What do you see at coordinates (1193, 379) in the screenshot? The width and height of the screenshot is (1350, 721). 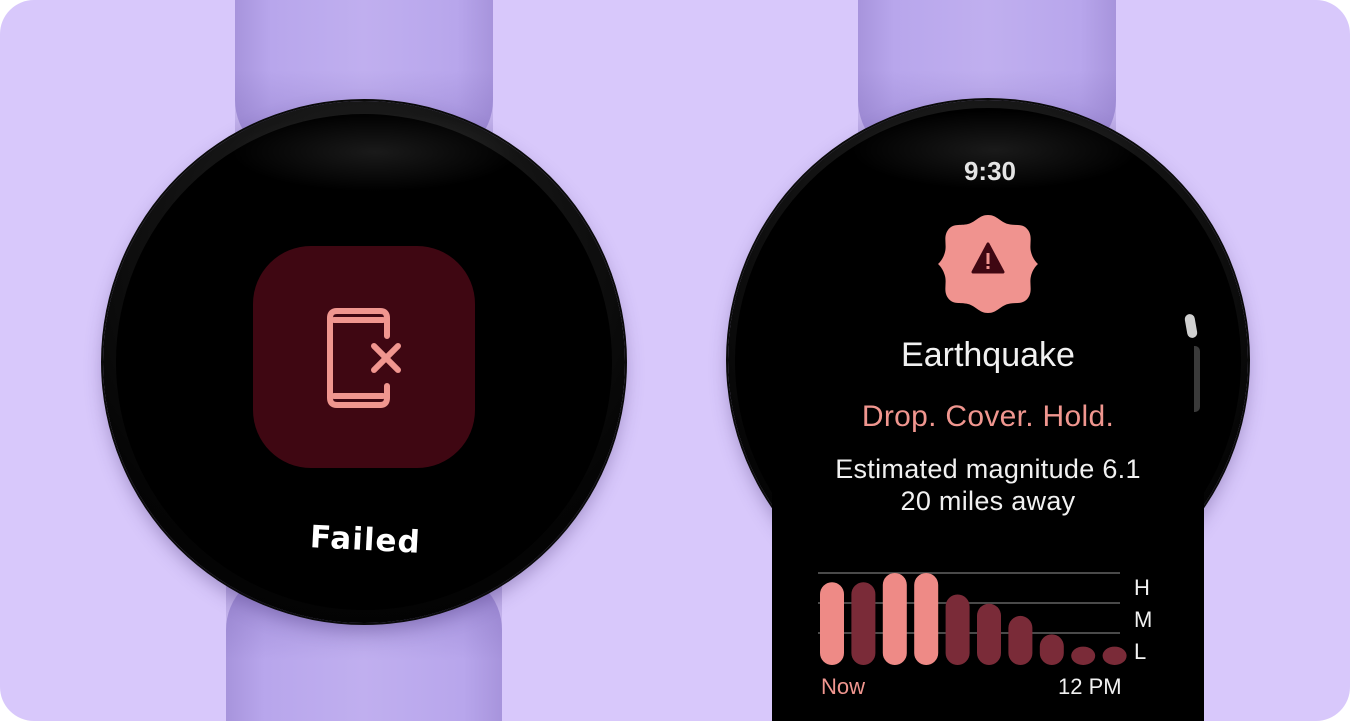 I see `scrollbar-track` at bounding box center [1193, 379].